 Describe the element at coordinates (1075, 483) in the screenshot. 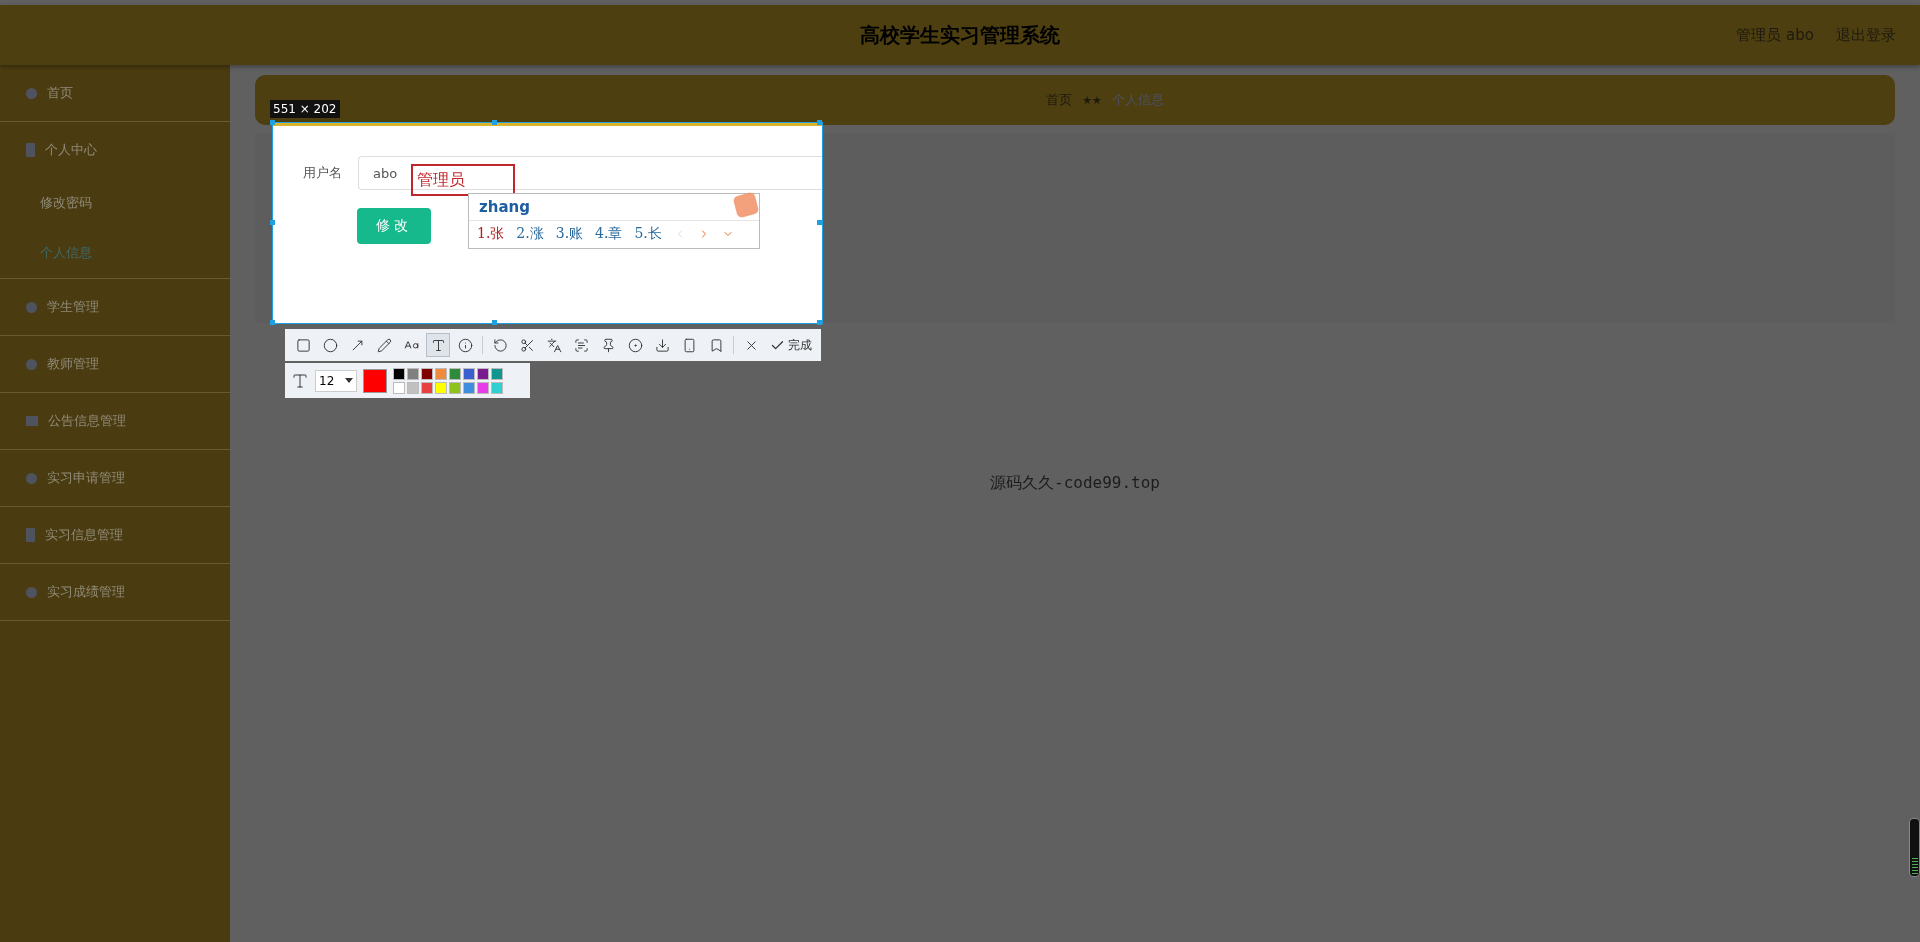

I see `footer-text: 源码久久-code99.top` at that location.